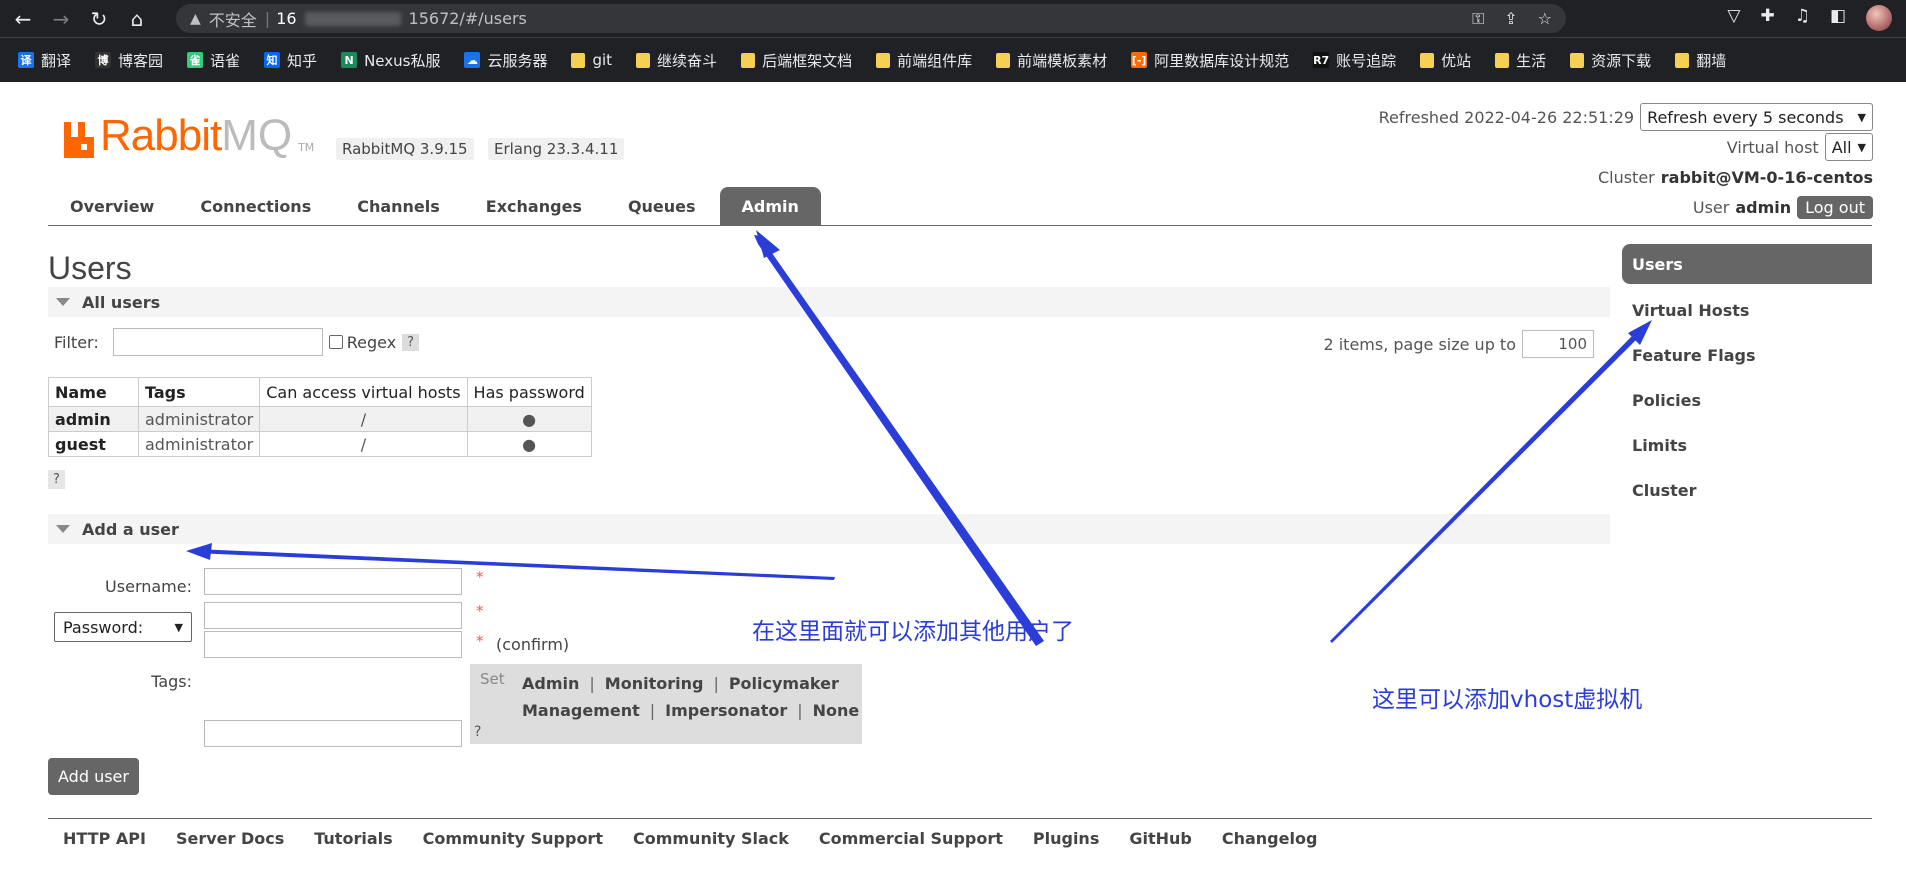 This screenshot has width=1906, height=896. I want to click on column-header-name: Name, so click(93, 392).